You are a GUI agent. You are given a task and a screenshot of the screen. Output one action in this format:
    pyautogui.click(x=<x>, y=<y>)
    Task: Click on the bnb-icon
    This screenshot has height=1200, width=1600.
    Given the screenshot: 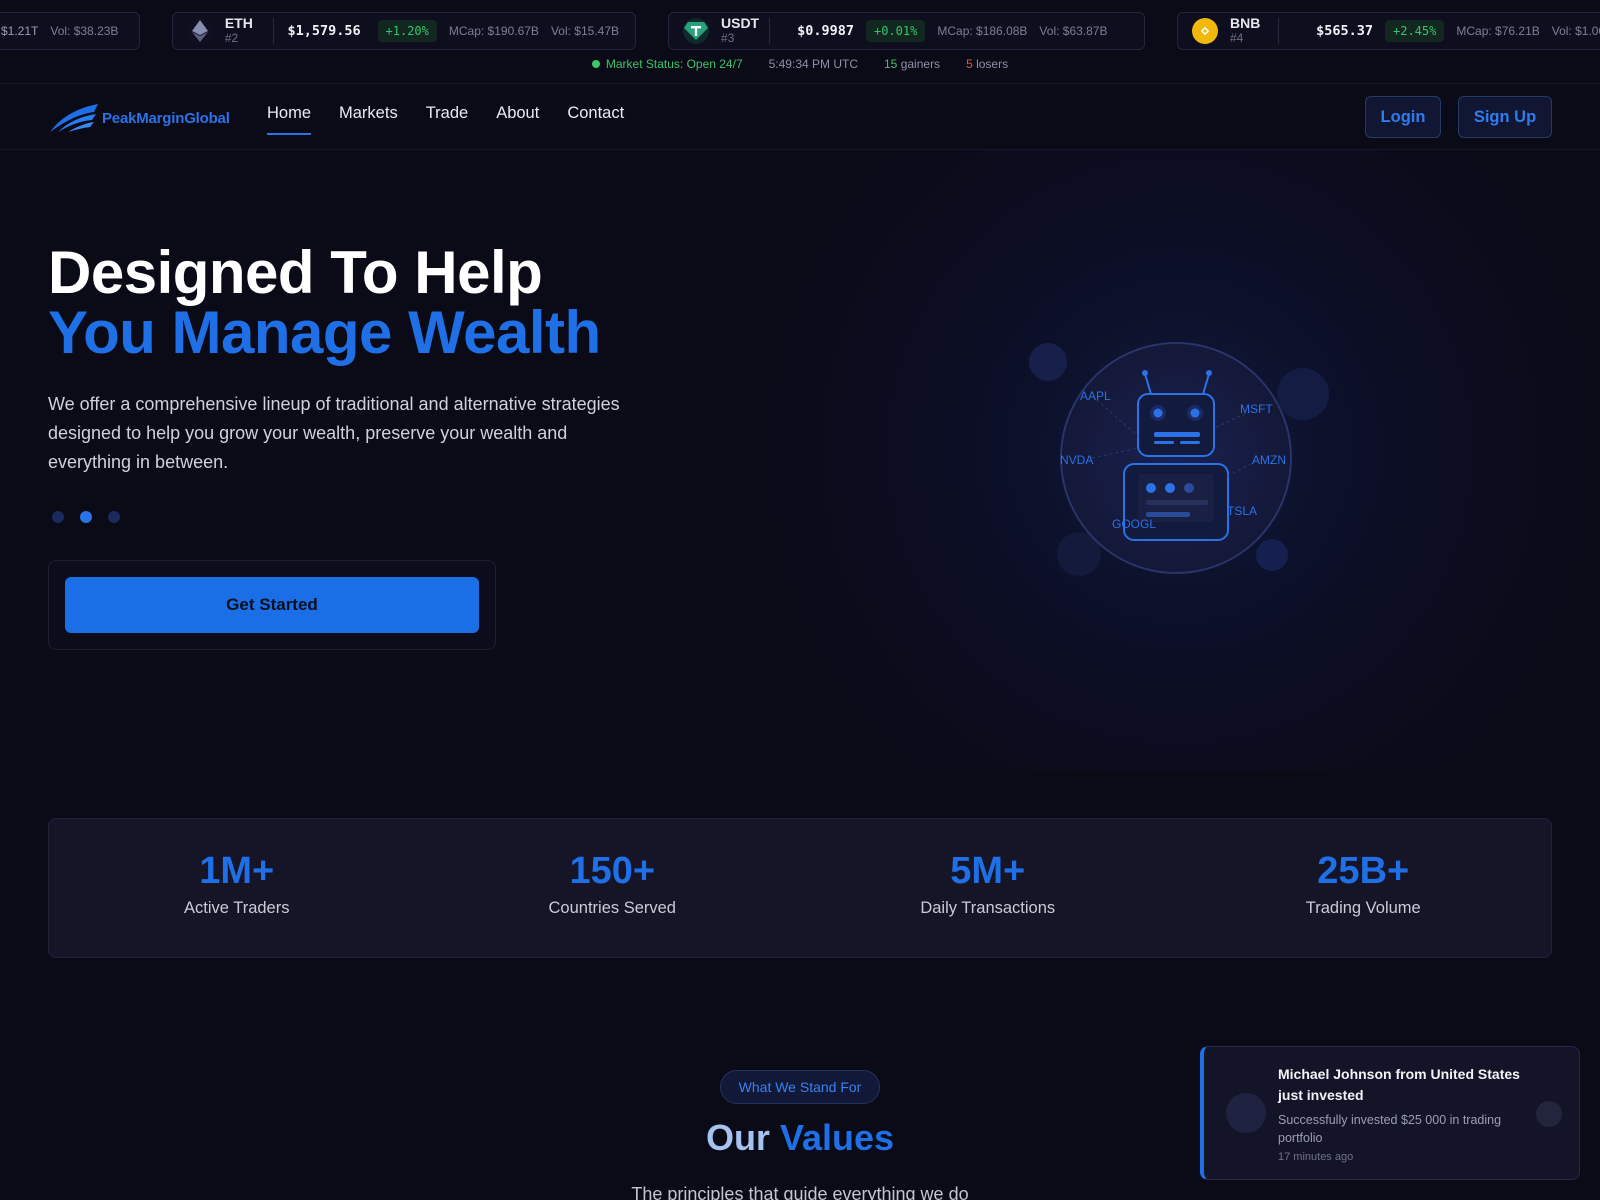 What is the action you would take?
    pyautogui.click(x=1205, y=31)
    